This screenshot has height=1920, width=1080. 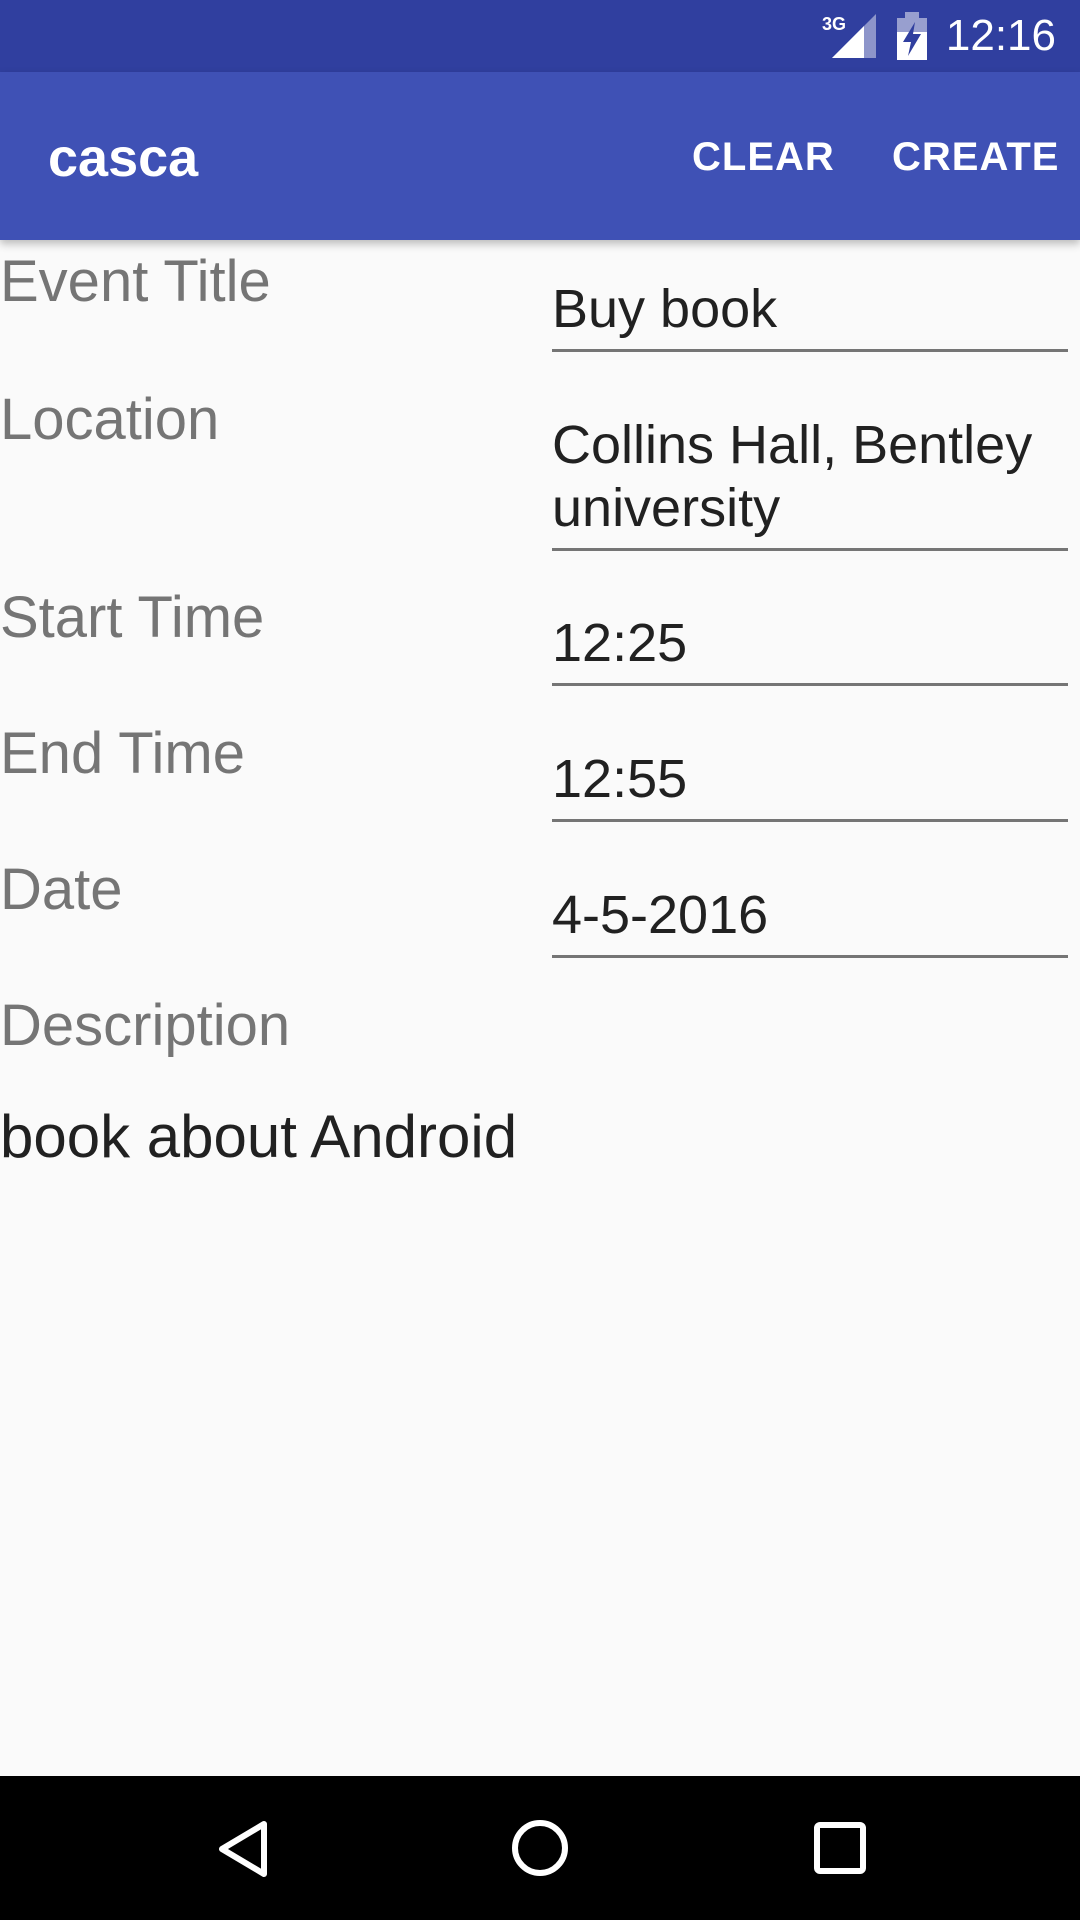 What do you see at coordinates (110, 419) in the screenshot?
I see `location-label: Location` at bounding box center [110, 419].